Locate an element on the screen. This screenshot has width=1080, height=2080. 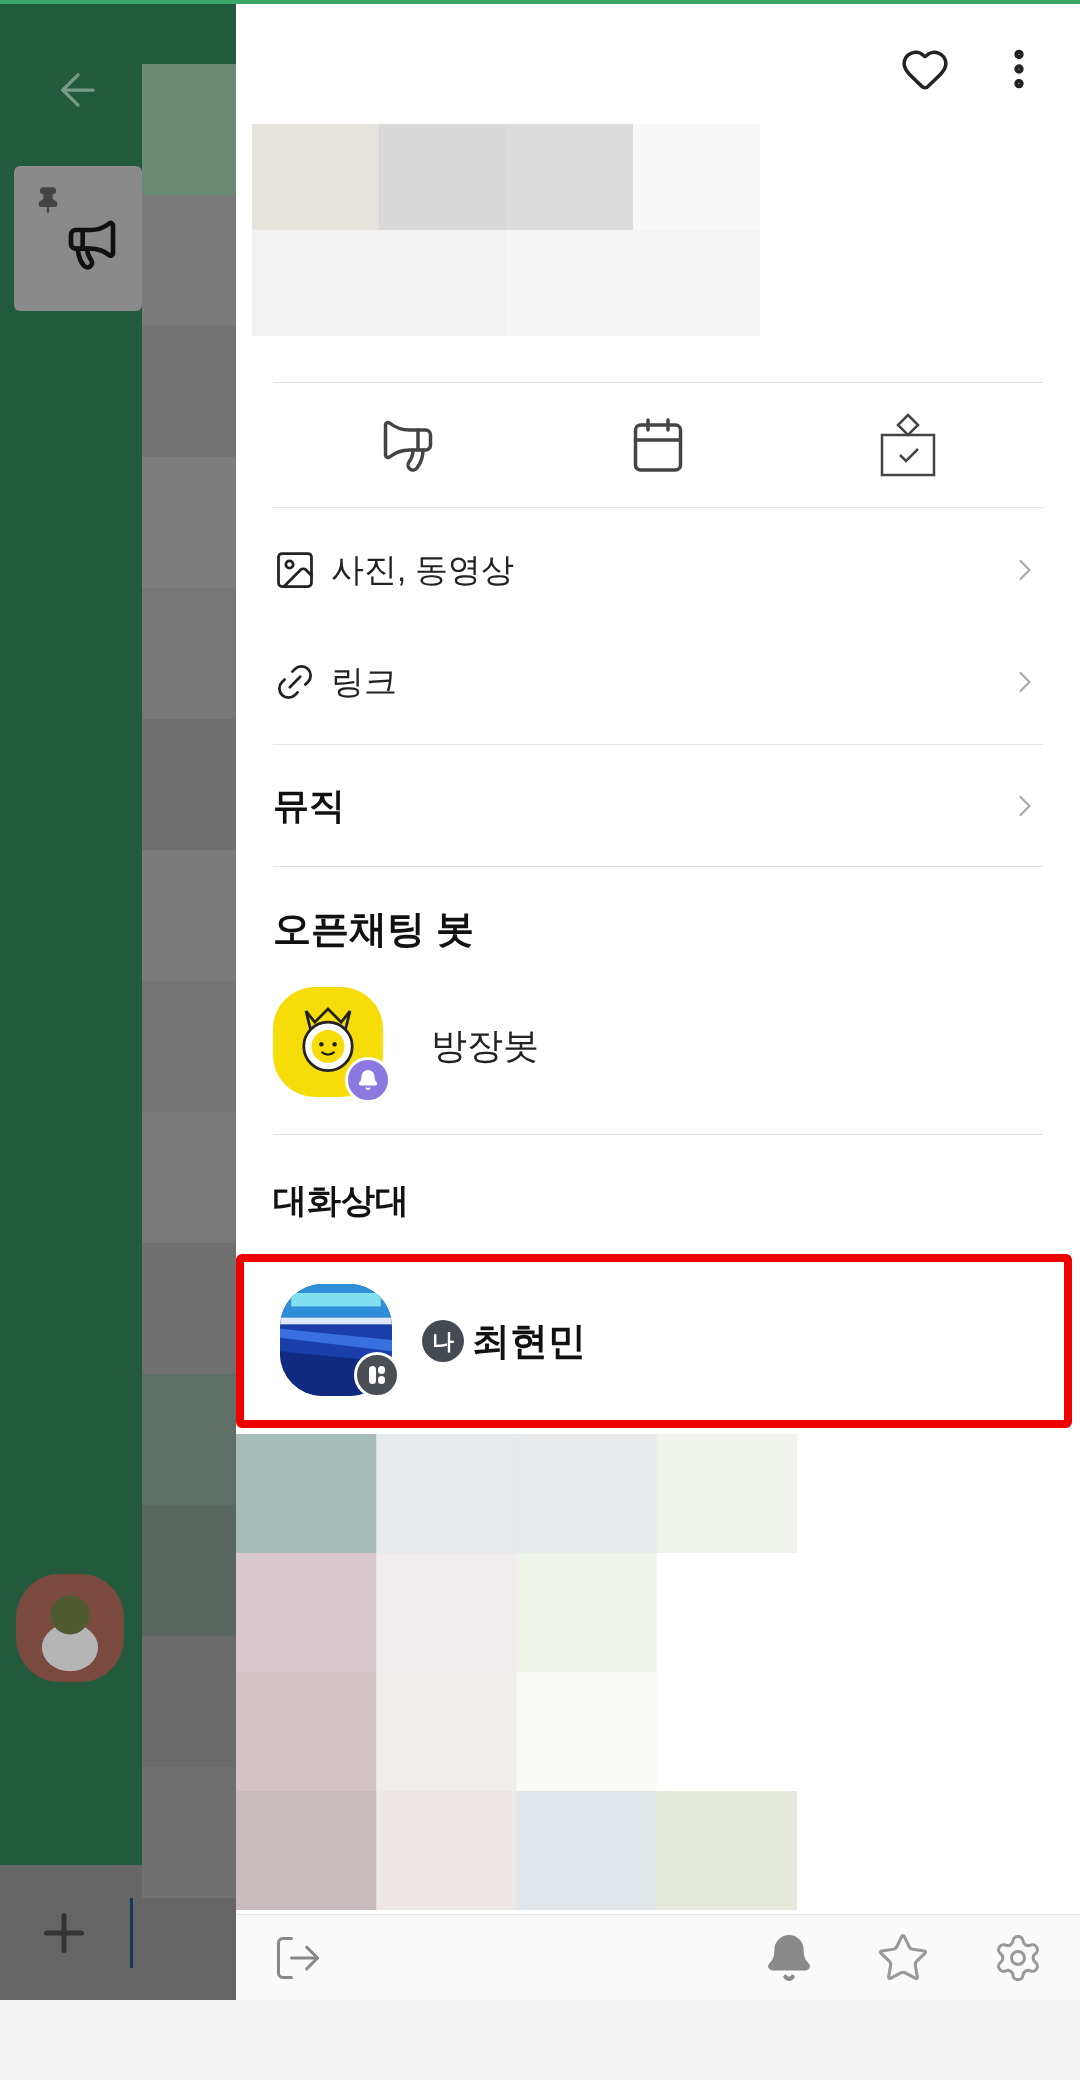
menu-label: 링크 is located at coordinates (364, 682).